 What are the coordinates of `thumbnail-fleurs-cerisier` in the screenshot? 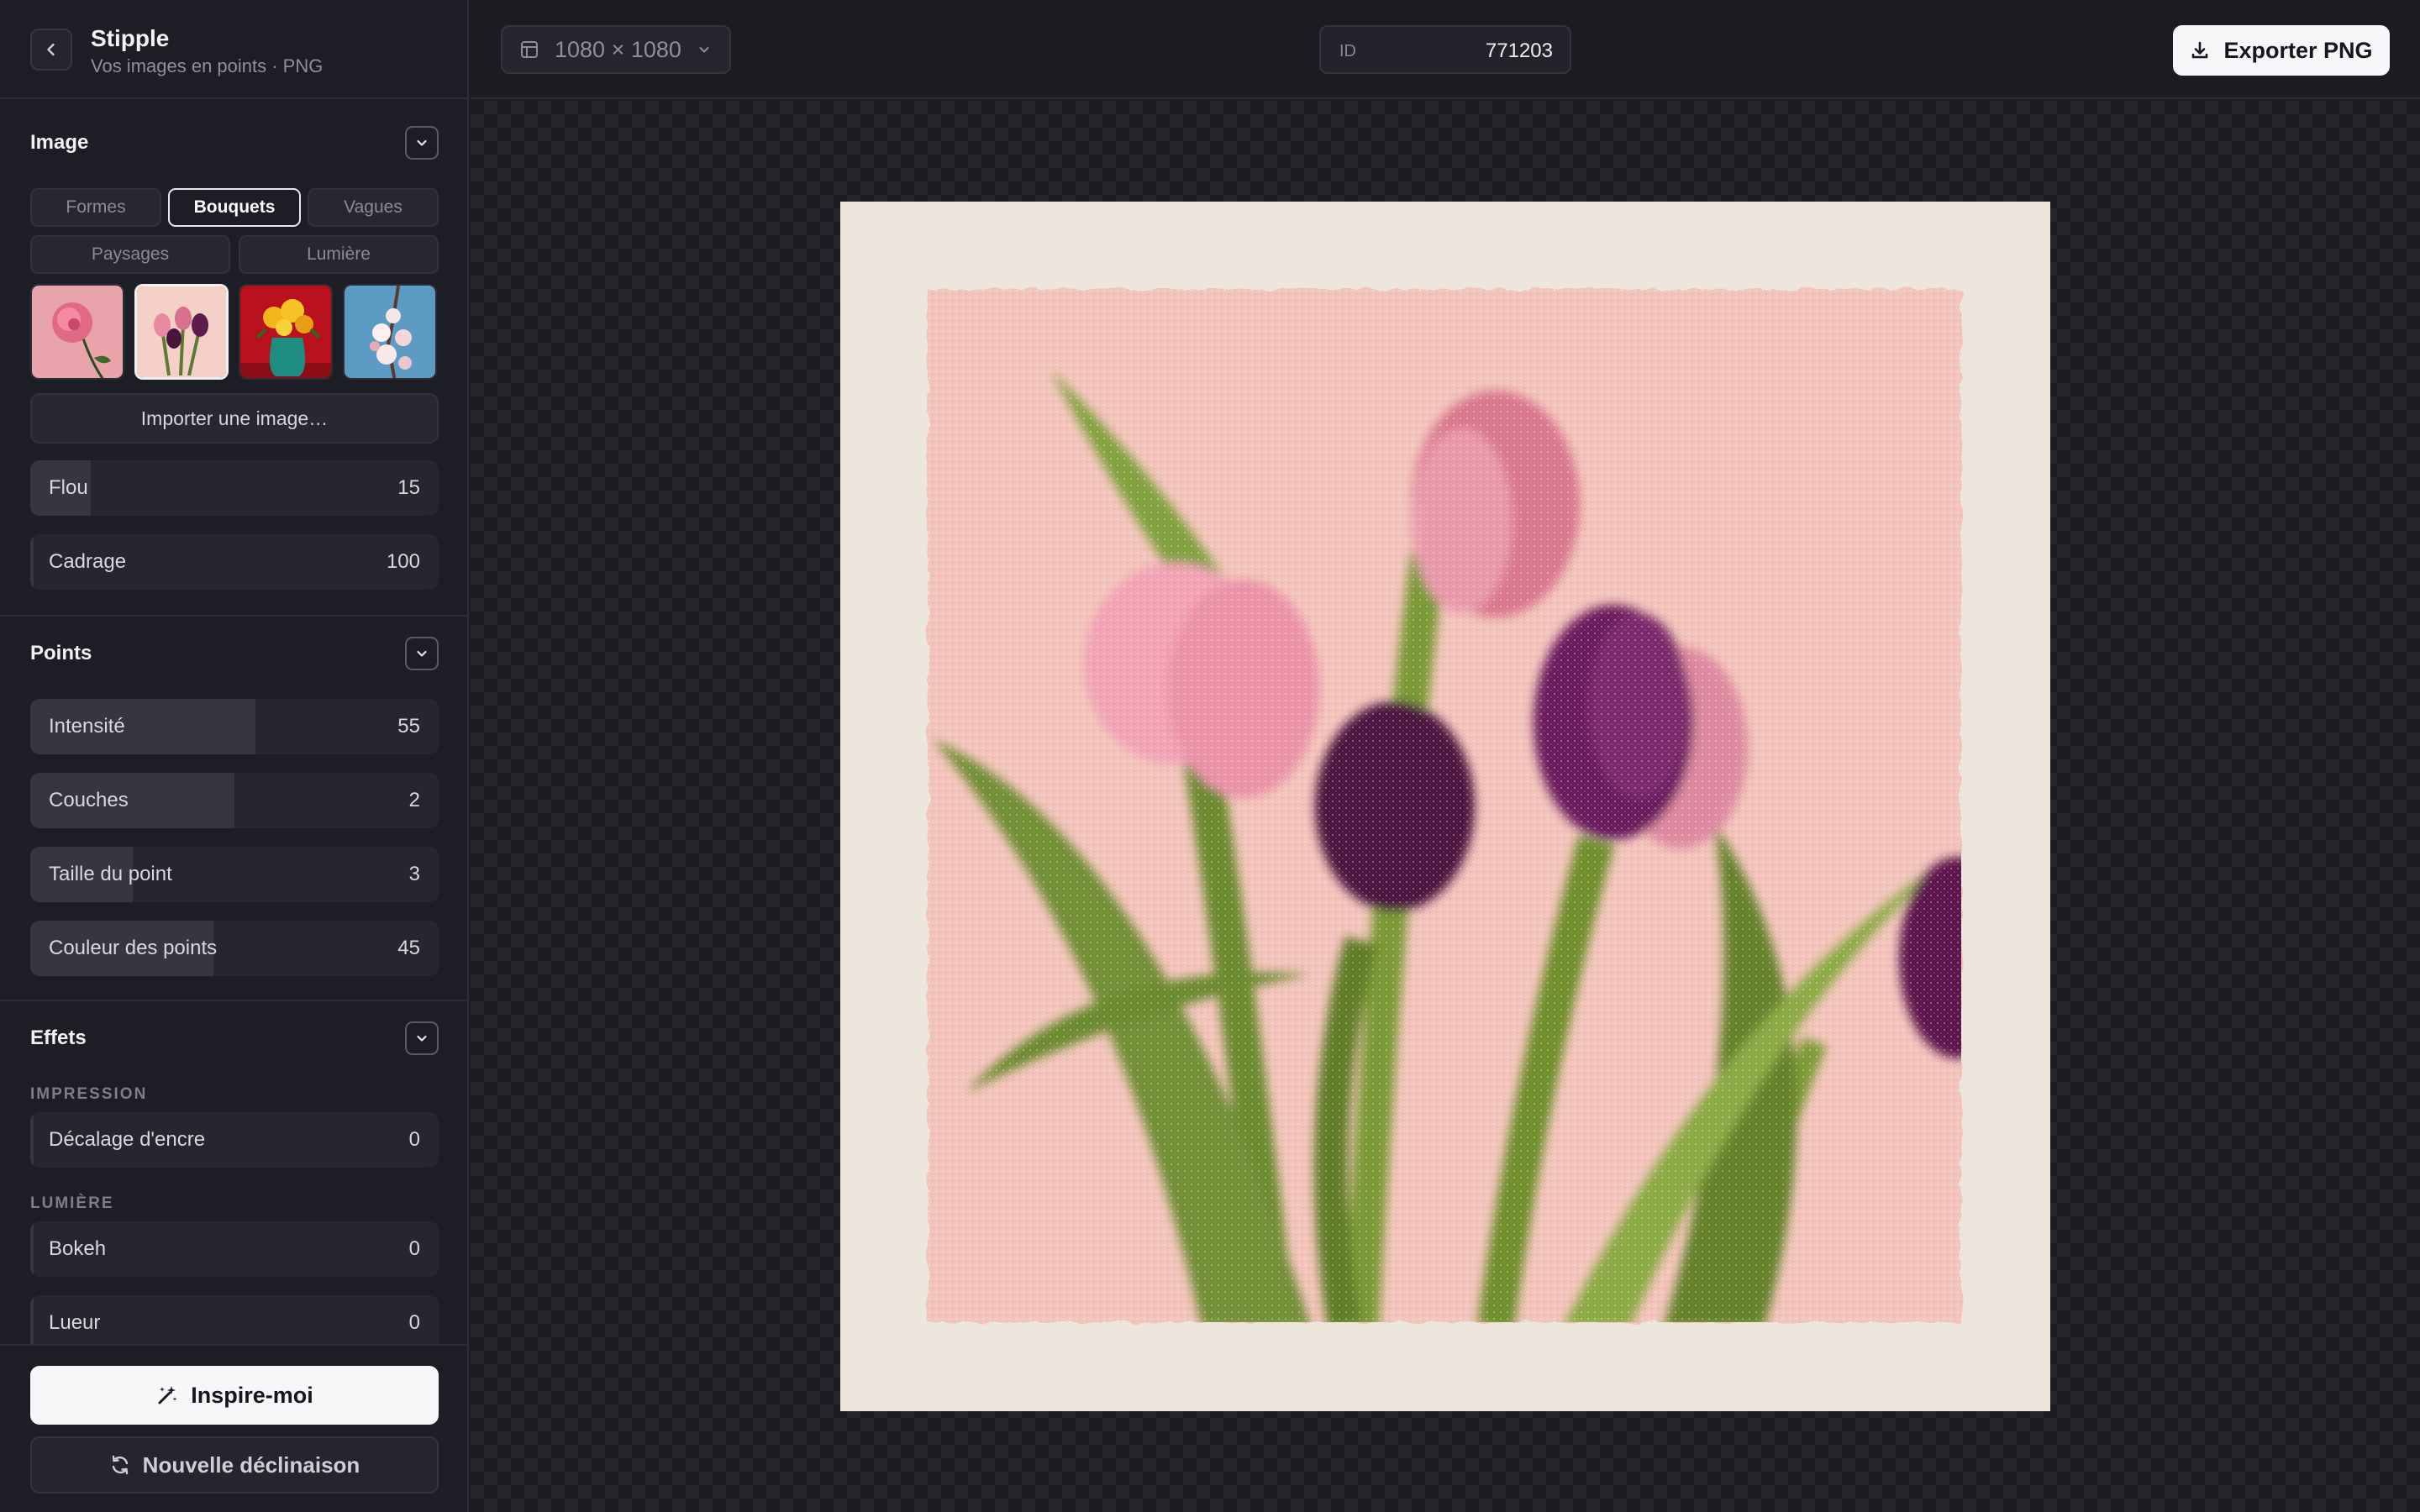 It's located at (390, 332).